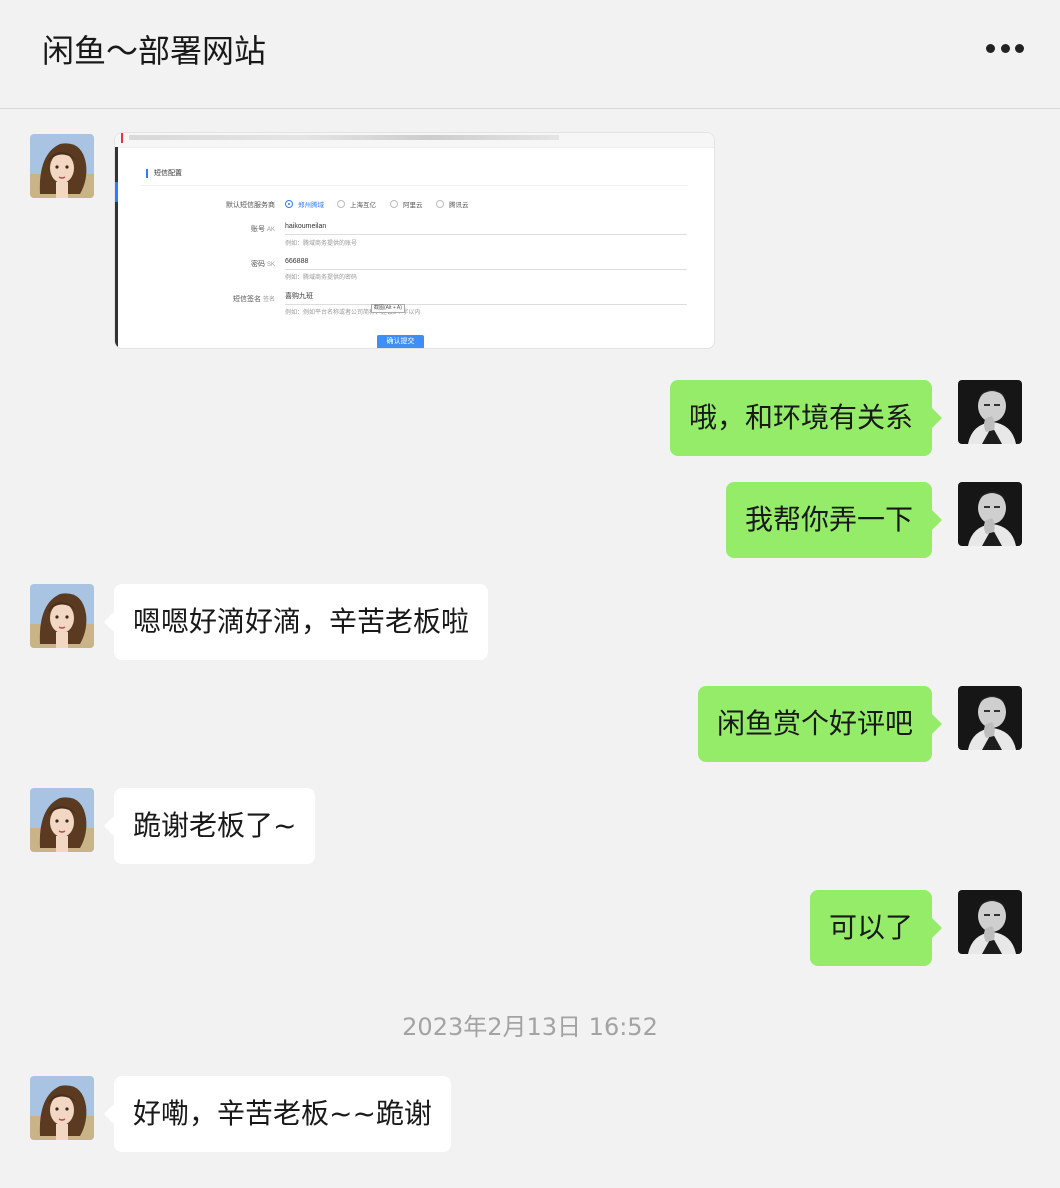  Describe the element at coordinates (263, 229) in the screenshot. I see `account-label: 账号 AK` at that location.